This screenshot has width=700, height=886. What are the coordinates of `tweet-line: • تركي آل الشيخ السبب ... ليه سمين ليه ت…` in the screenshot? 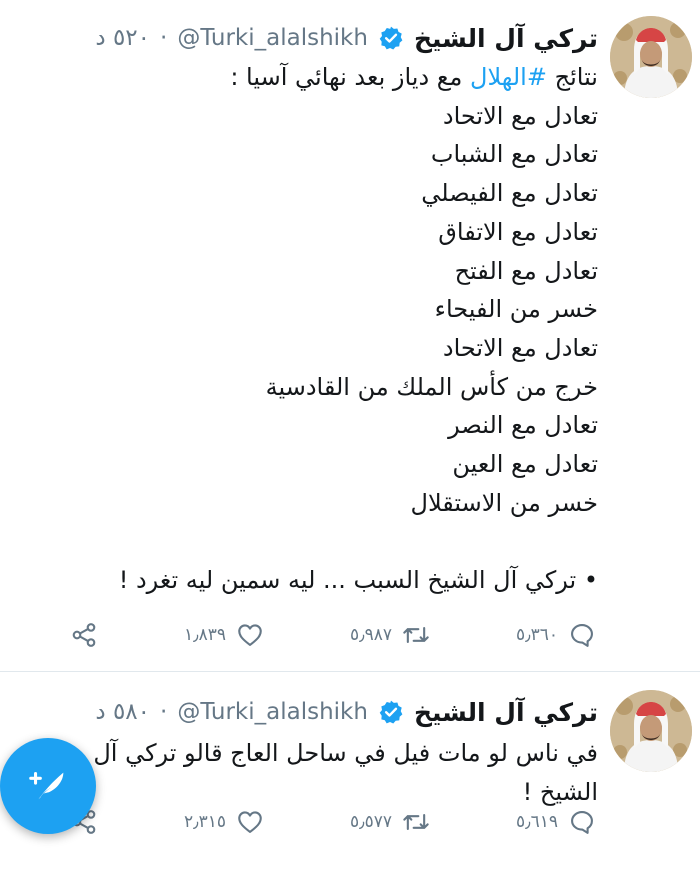 It's located at (358, 580).